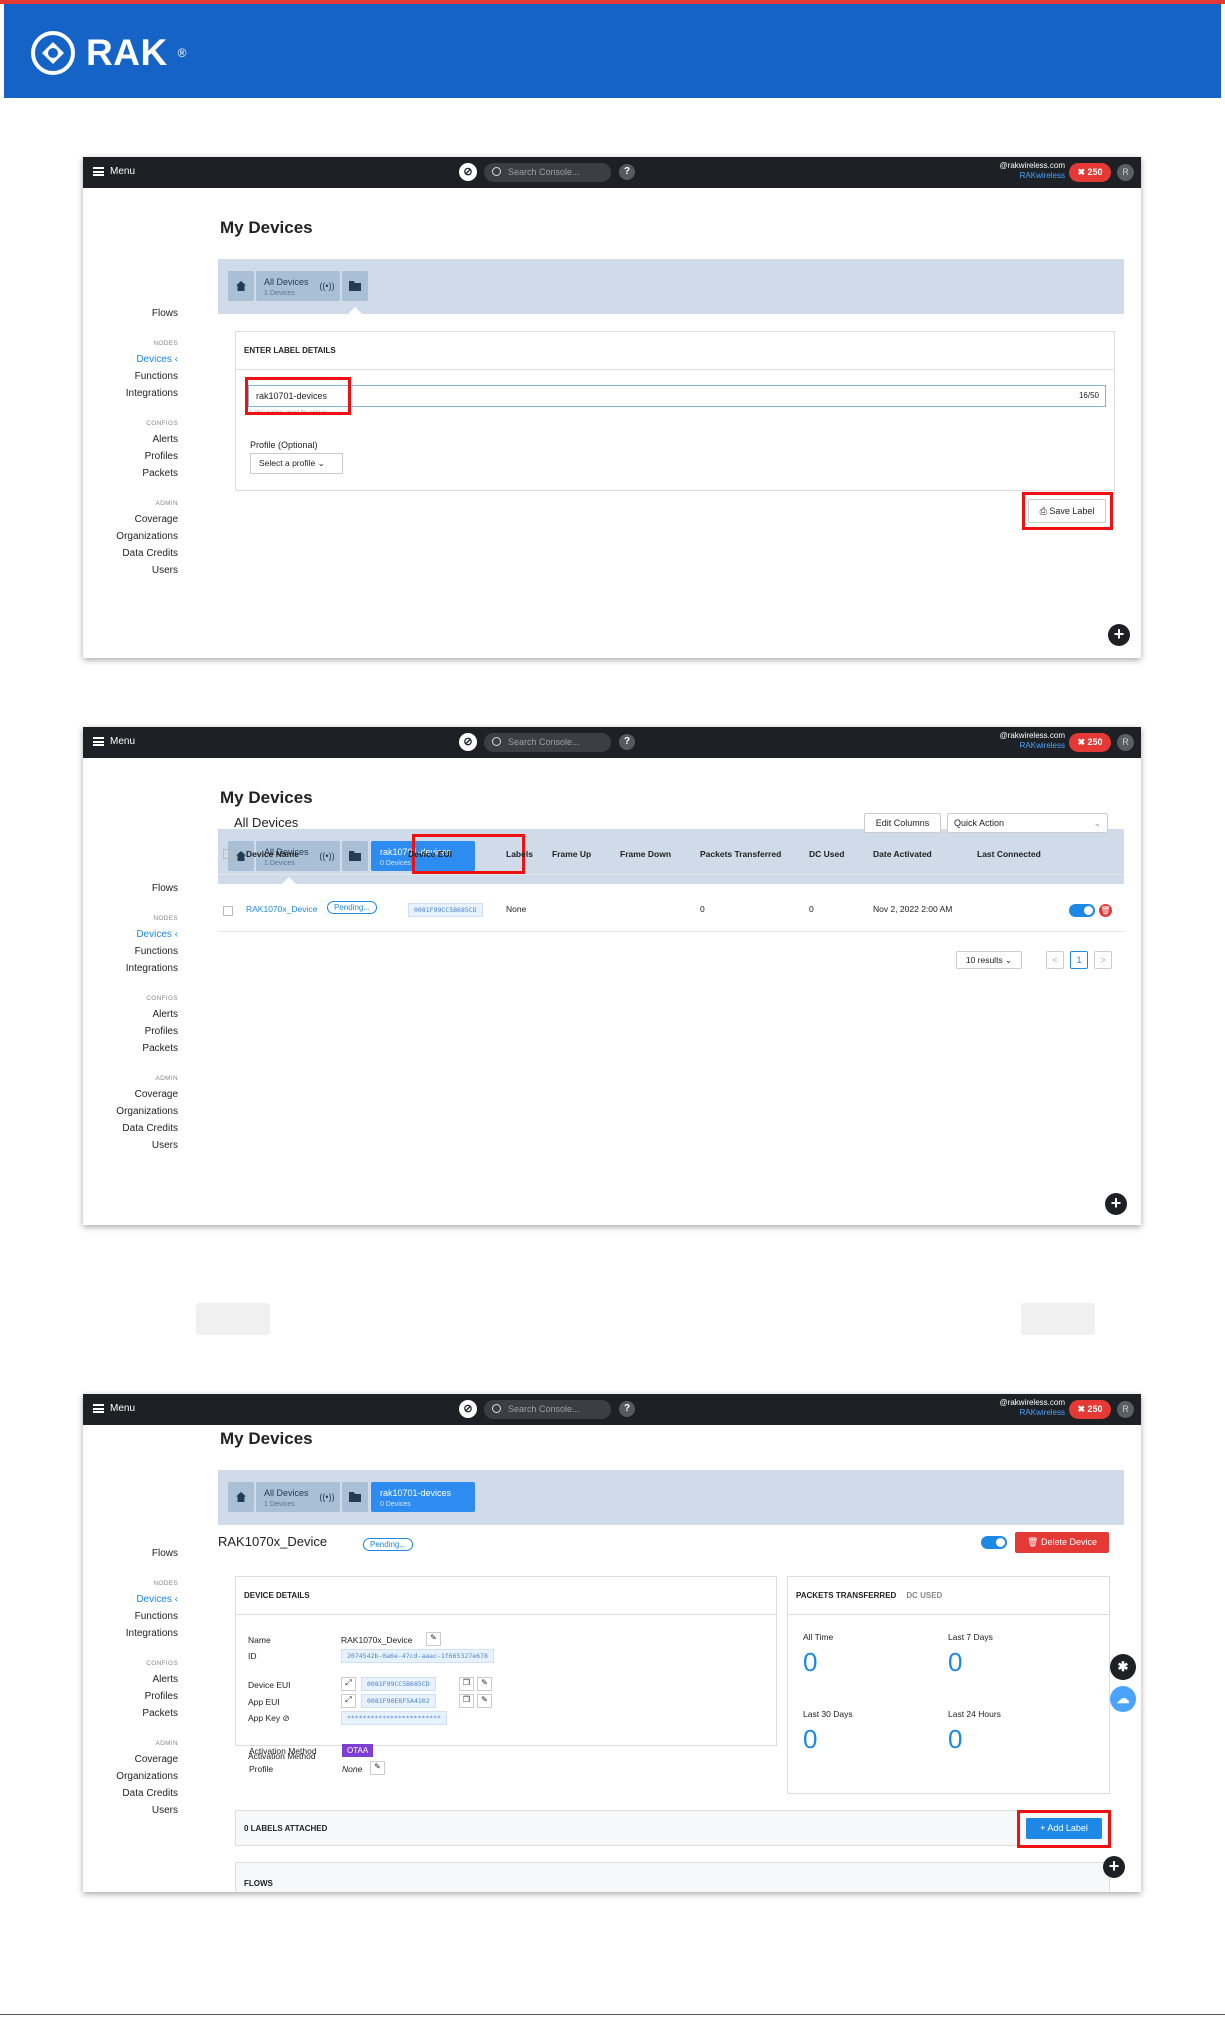 This screenshot has width=1225, height=2017. What do you see at coordinates (348, 1684) in the screenshot?
I see `expand-dev-eui-icon: ⤢` at bounding box center [348, 1684].